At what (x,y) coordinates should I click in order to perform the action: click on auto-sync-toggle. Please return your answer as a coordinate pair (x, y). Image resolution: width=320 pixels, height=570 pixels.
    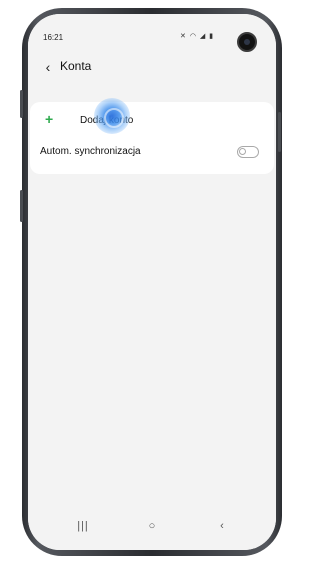
    Looking at the image, I should click on (248, 152).